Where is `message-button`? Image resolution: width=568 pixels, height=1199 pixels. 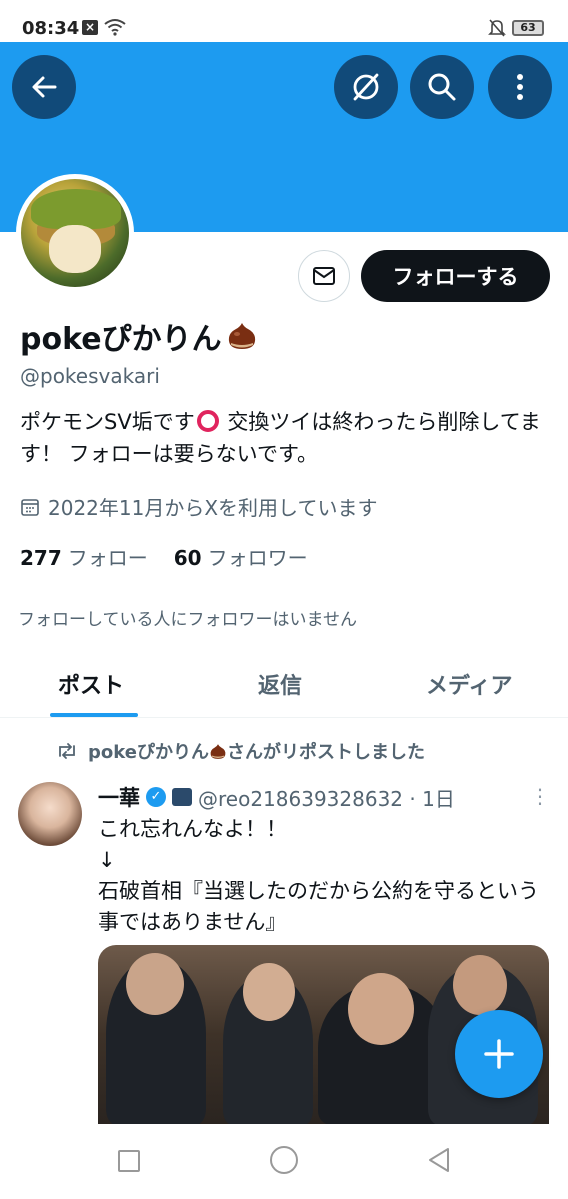 message-button is located at coordinates (324, 276).